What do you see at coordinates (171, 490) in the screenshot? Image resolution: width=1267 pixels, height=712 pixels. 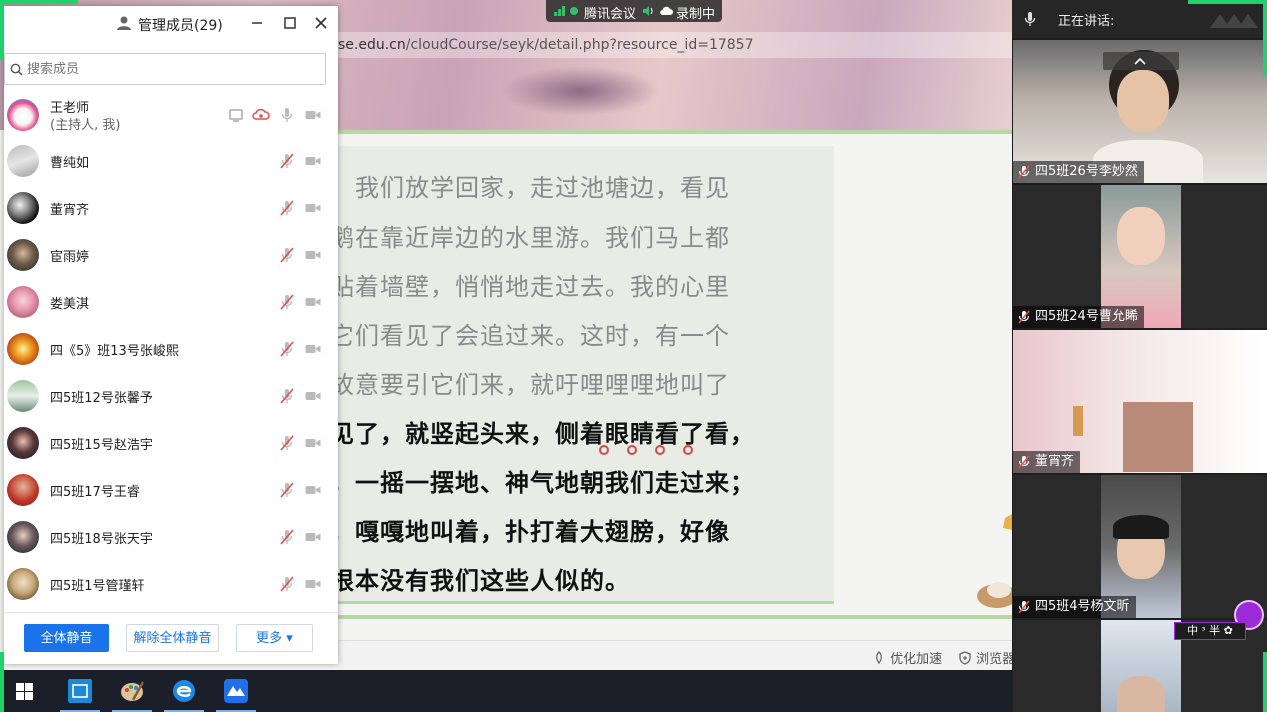 I see `member-row: 四5班17号王睿` at bounding box center [171, 490].